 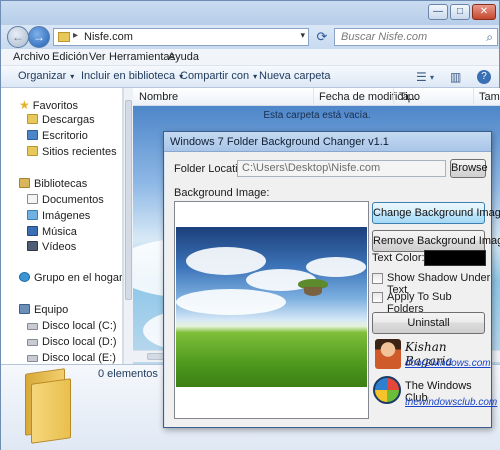 I want to click on sidebar-item-disk-d: Disco local (D:), so click(x=72, y=342).